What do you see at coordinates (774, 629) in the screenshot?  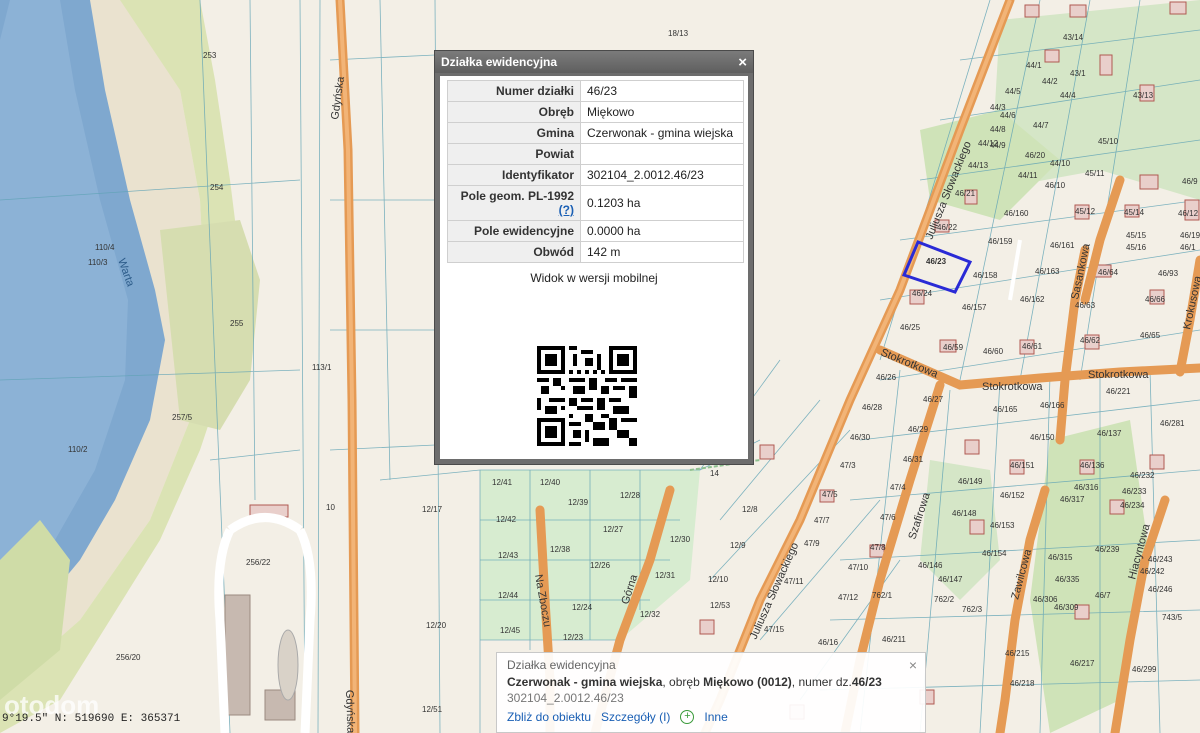 I see `parcel-label: 47/15` at bounding box center [774, 629].